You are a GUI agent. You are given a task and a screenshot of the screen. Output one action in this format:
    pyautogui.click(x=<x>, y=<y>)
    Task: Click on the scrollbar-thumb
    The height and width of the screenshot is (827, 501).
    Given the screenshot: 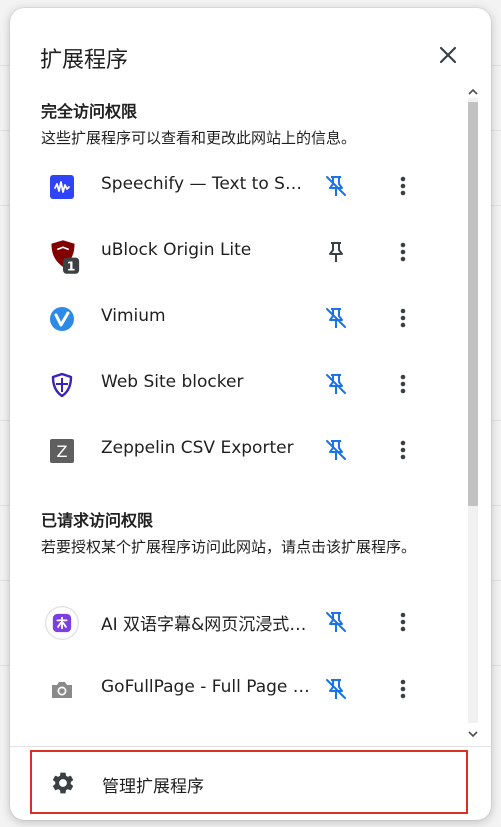 What is the action you would take?
    pyautogui.click(x=473, y=304)
    